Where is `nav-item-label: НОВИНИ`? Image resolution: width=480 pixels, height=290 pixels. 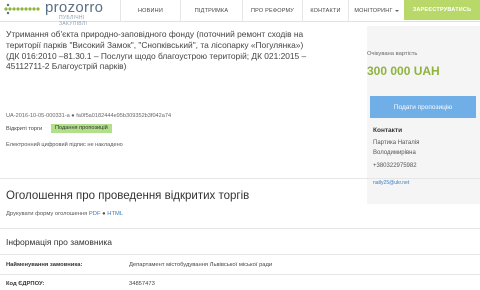
nav-item-label: НОВИНИ is located at coordinates (150, 11).